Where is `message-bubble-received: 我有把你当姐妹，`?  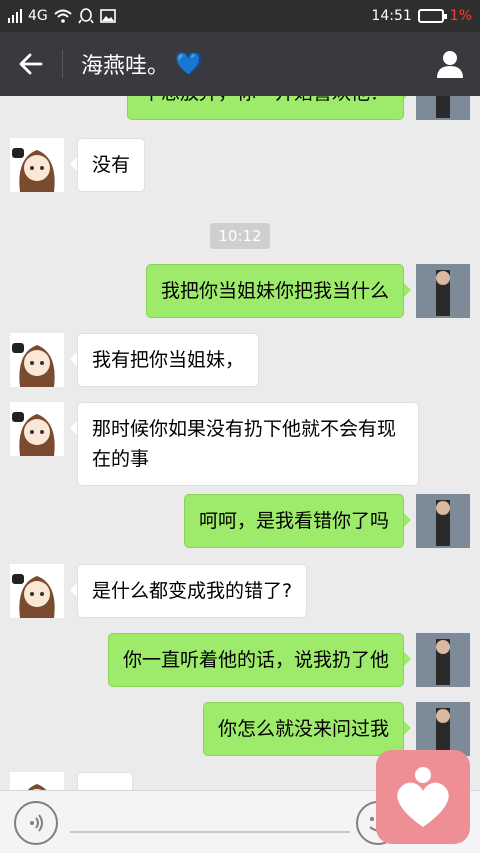
message-bubble-received: 我有把你当姐妹， is located at coordinates (164, 360).